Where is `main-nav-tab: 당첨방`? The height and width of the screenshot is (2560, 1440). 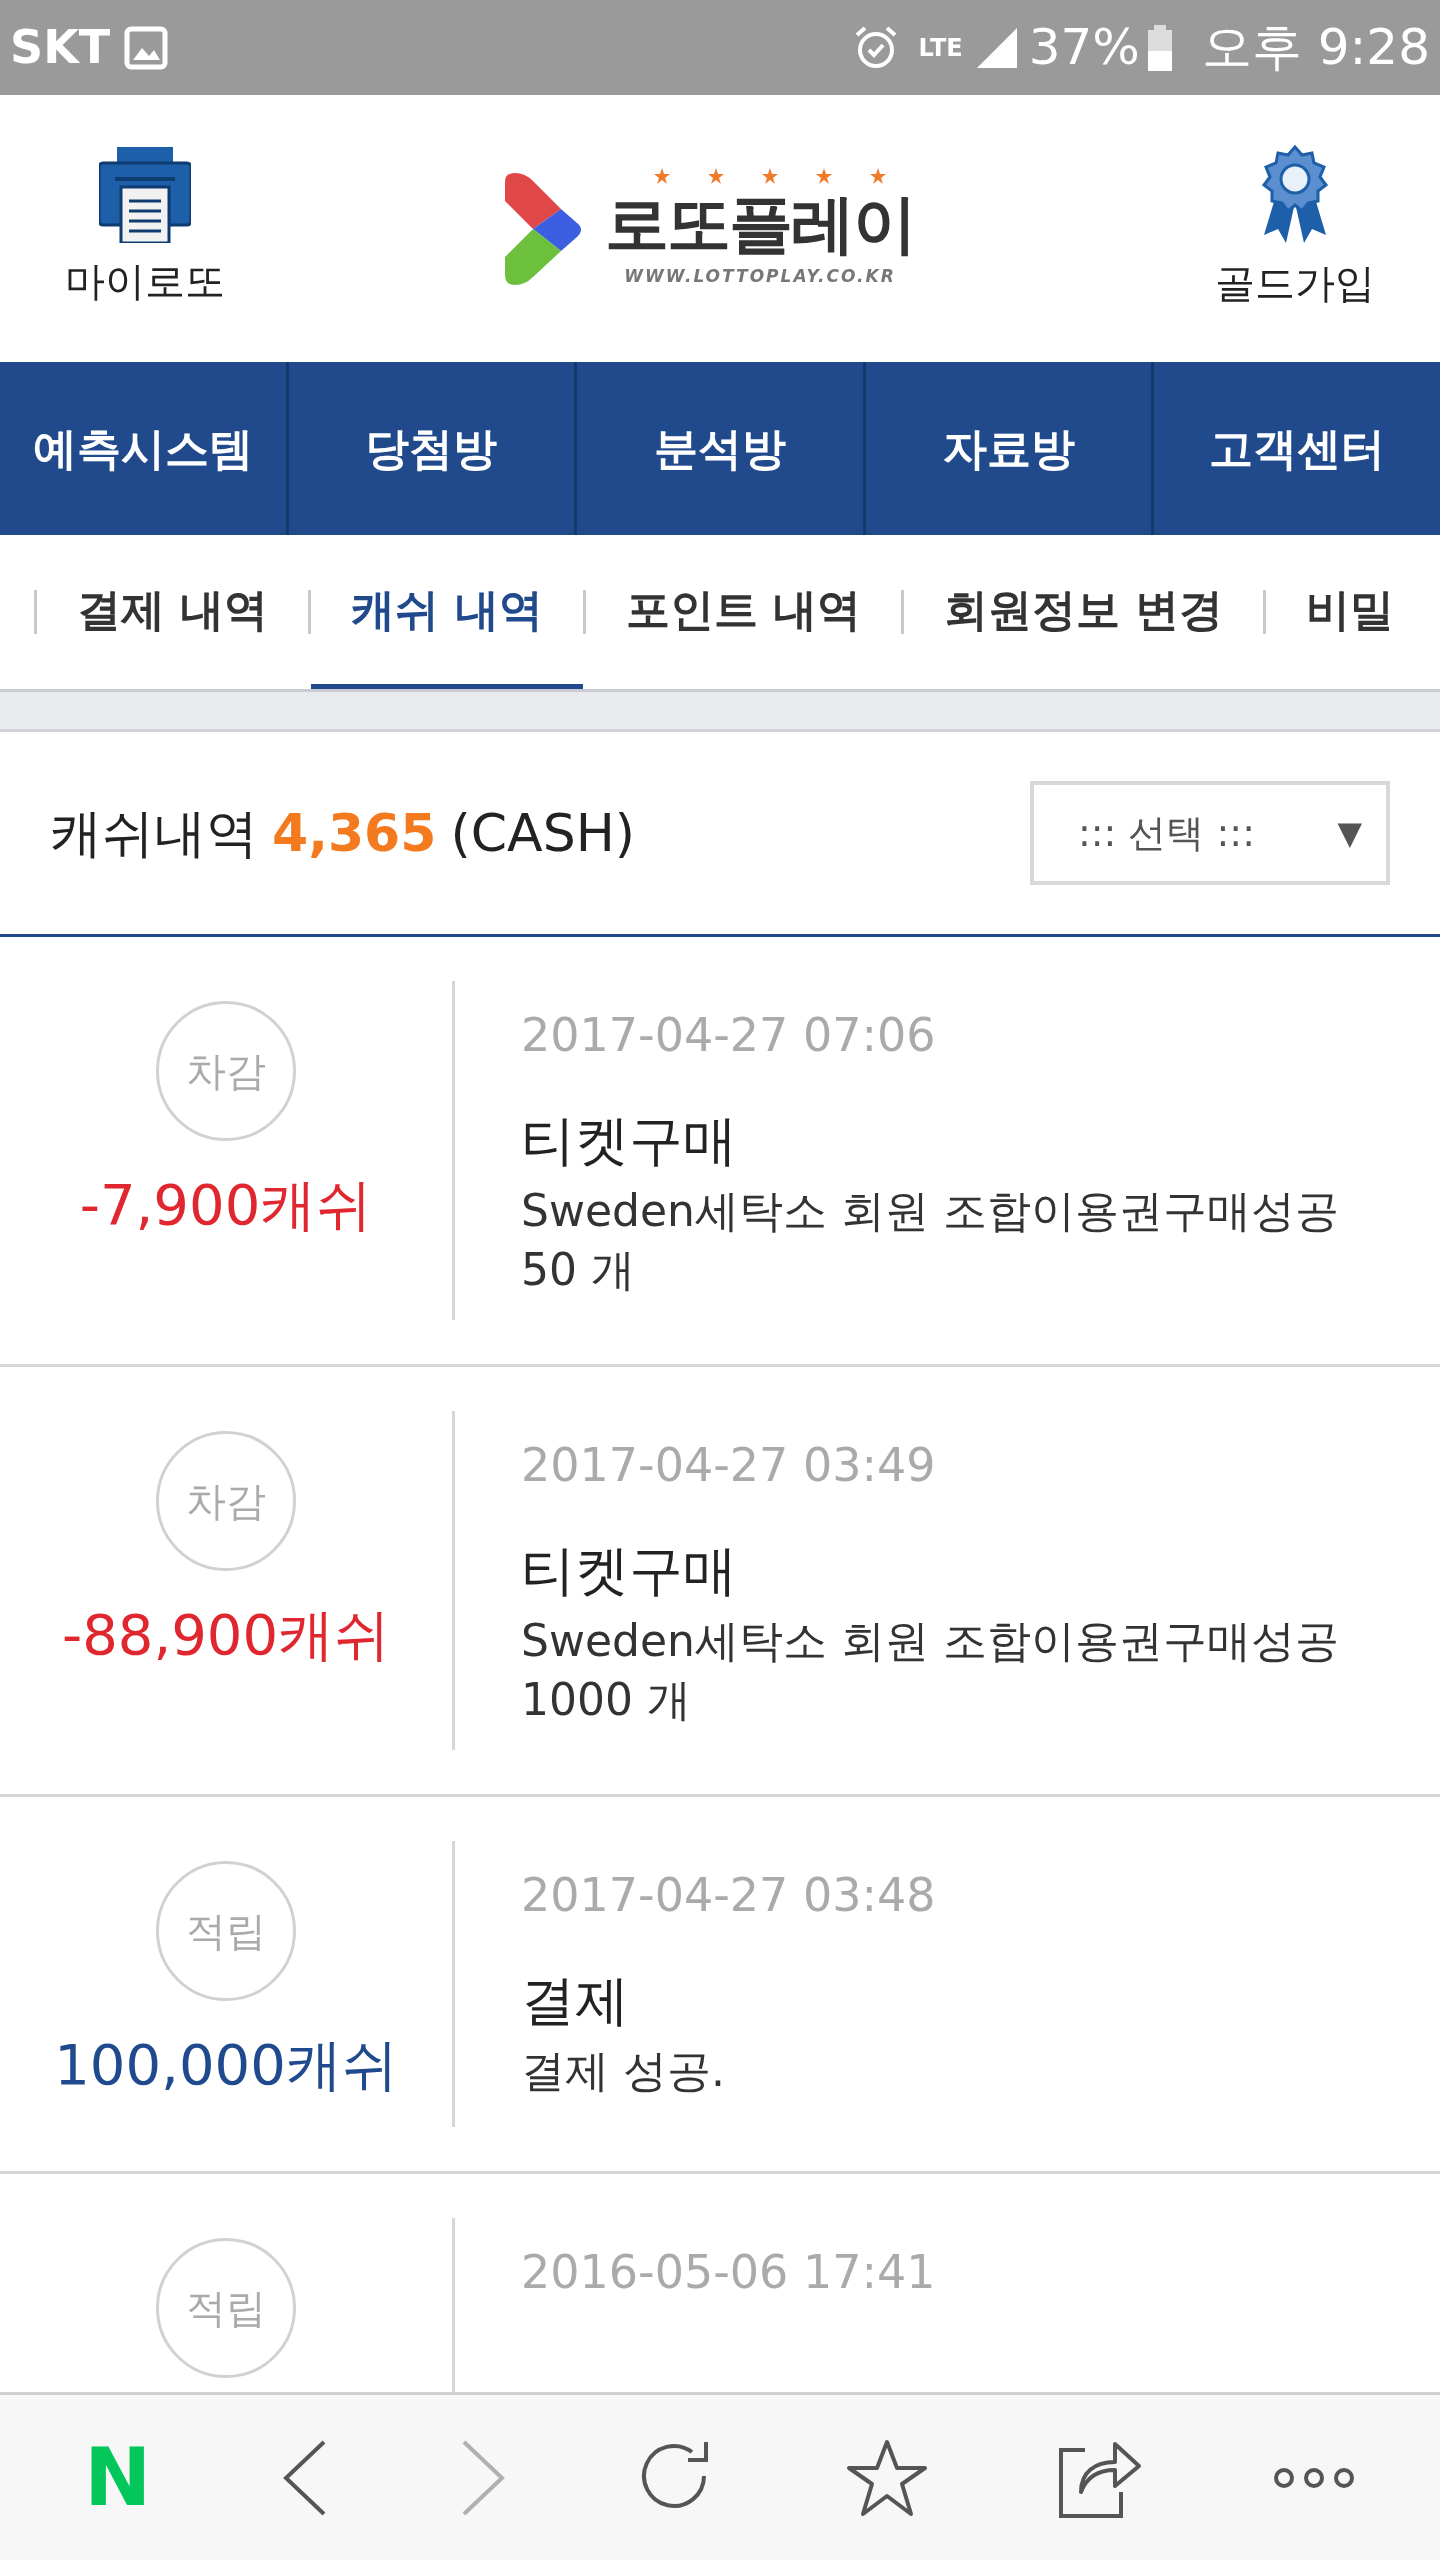
main-nav-tab: 당첨방 is located at coordinates (433, 448).